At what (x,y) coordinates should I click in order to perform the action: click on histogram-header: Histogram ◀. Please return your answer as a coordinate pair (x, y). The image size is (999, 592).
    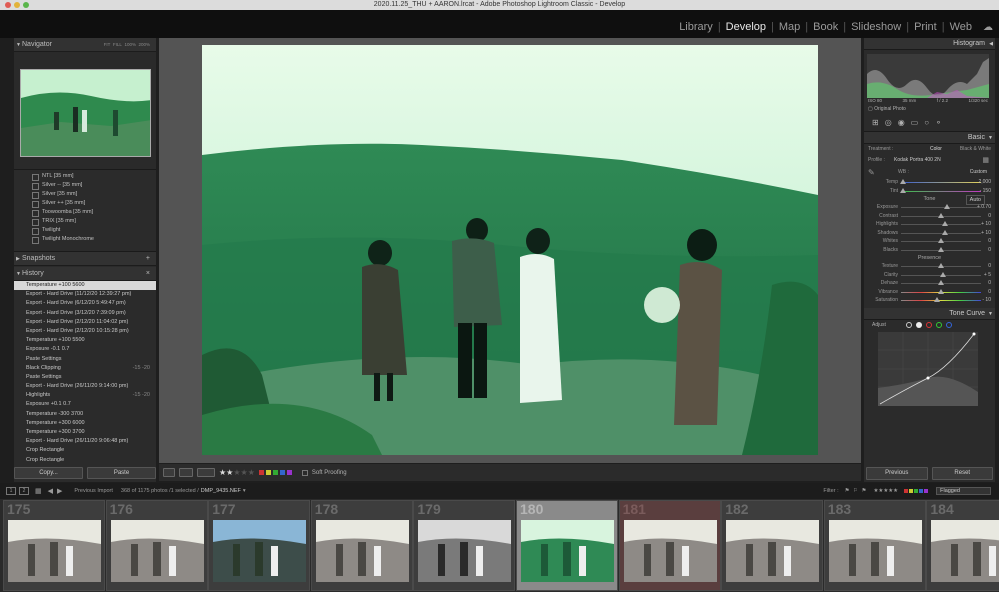
    Looking at the image, I should click on (929, 44).